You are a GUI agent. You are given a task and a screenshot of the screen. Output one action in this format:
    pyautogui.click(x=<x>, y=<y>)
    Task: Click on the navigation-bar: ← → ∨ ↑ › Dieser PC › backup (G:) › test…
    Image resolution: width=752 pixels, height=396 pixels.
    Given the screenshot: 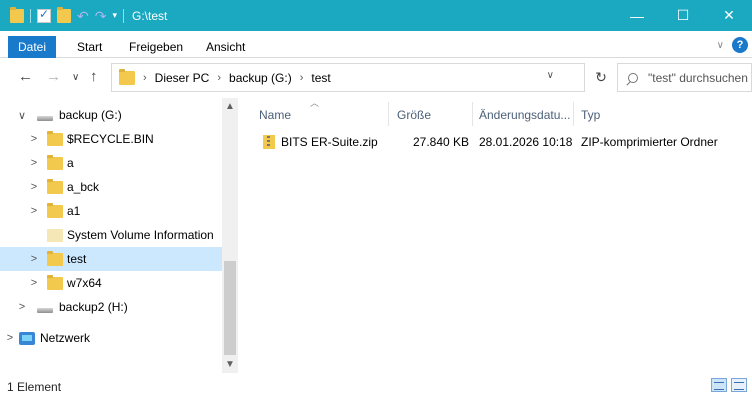 What is the action you would take?
    pyautogui.click(x=376, y=78)
    